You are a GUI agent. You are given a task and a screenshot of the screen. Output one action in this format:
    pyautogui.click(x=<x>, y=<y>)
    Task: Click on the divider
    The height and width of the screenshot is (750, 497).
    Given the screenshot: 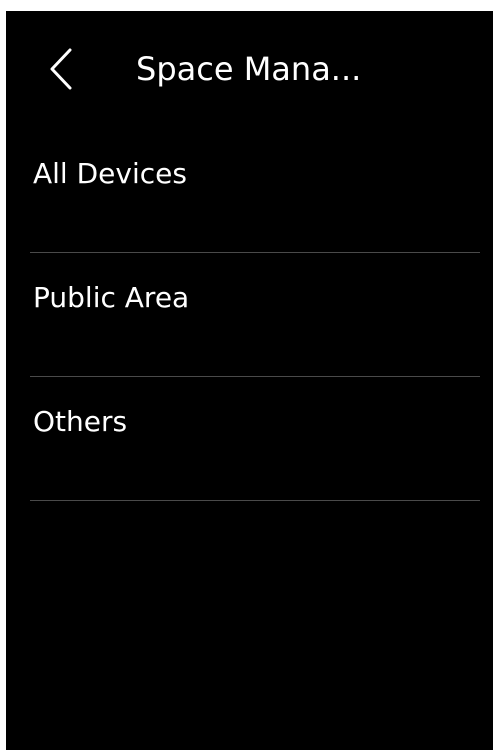 What is the action you would take?
    pyautogui.click(x=255, y=500)
    